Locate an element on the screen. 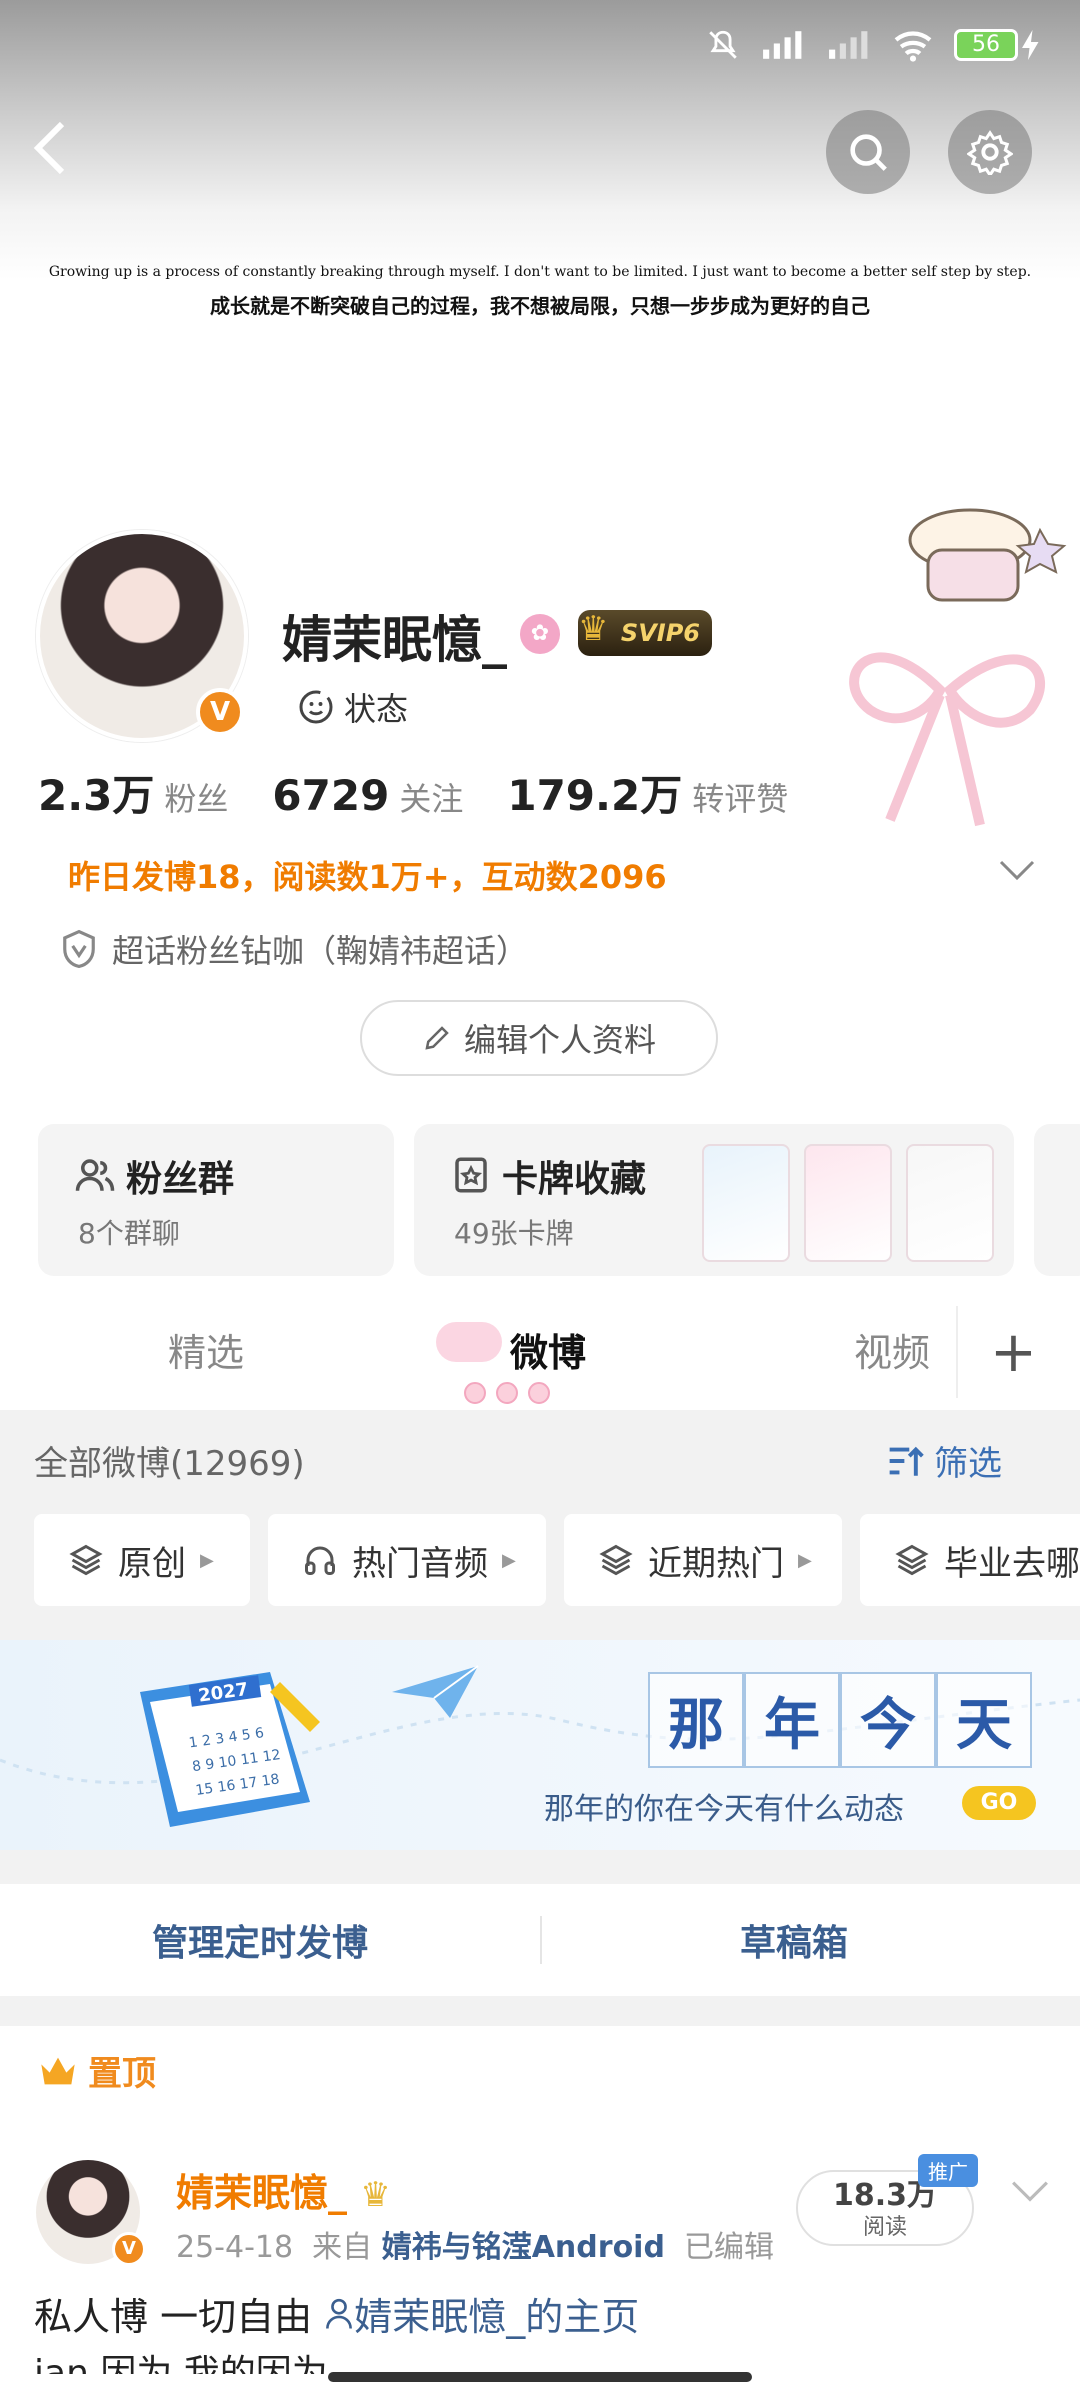  drafts-button: 草稿箱 is located at coordinates (794, 1940).